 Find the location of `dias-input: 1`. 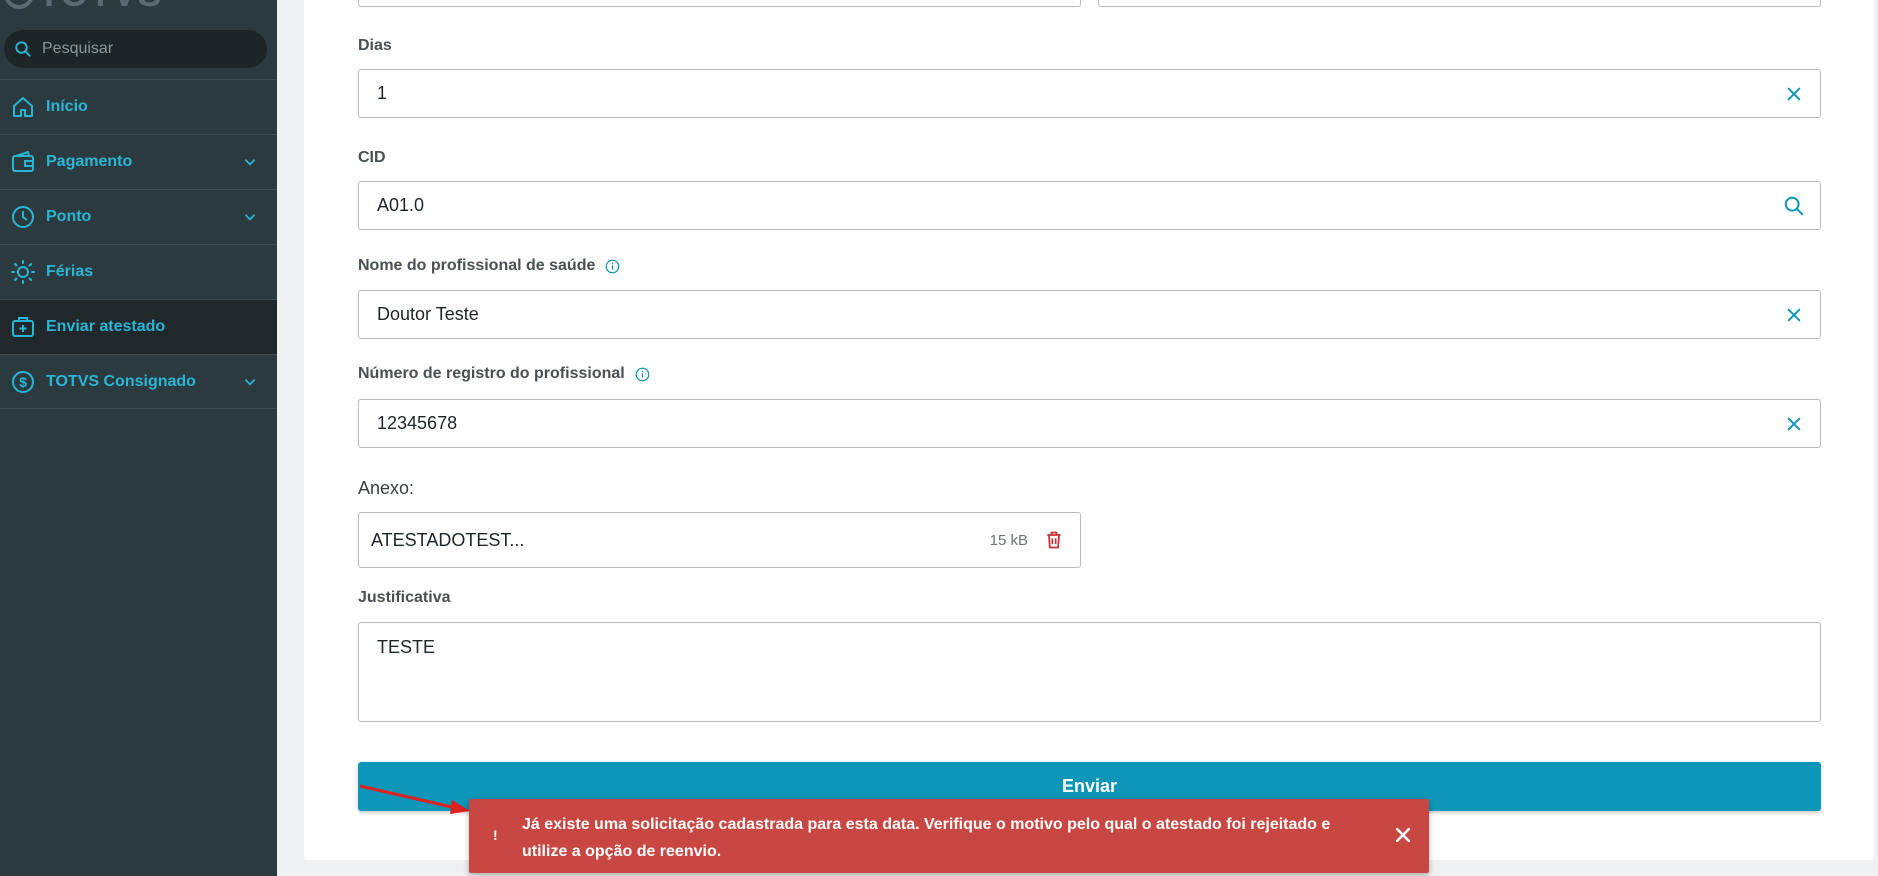

dias-input: 1 is located at coordinates (1089, 93).